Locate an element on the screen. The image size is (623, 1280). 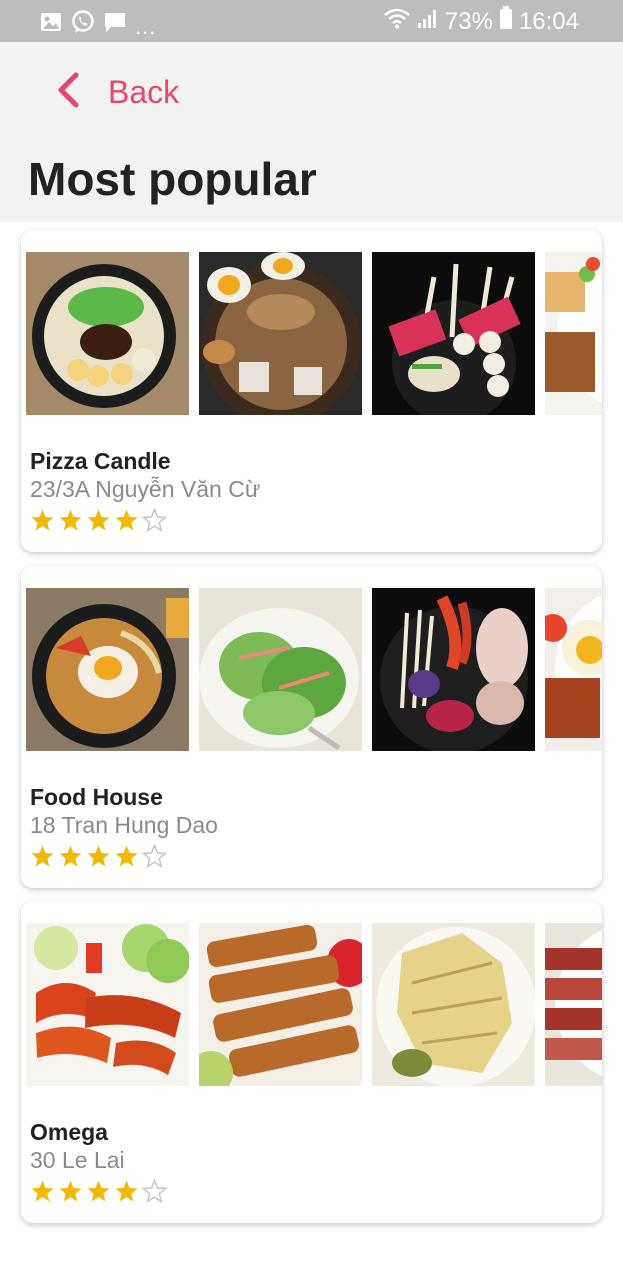
clock: 16:04 is located at coordinates (548, 21).